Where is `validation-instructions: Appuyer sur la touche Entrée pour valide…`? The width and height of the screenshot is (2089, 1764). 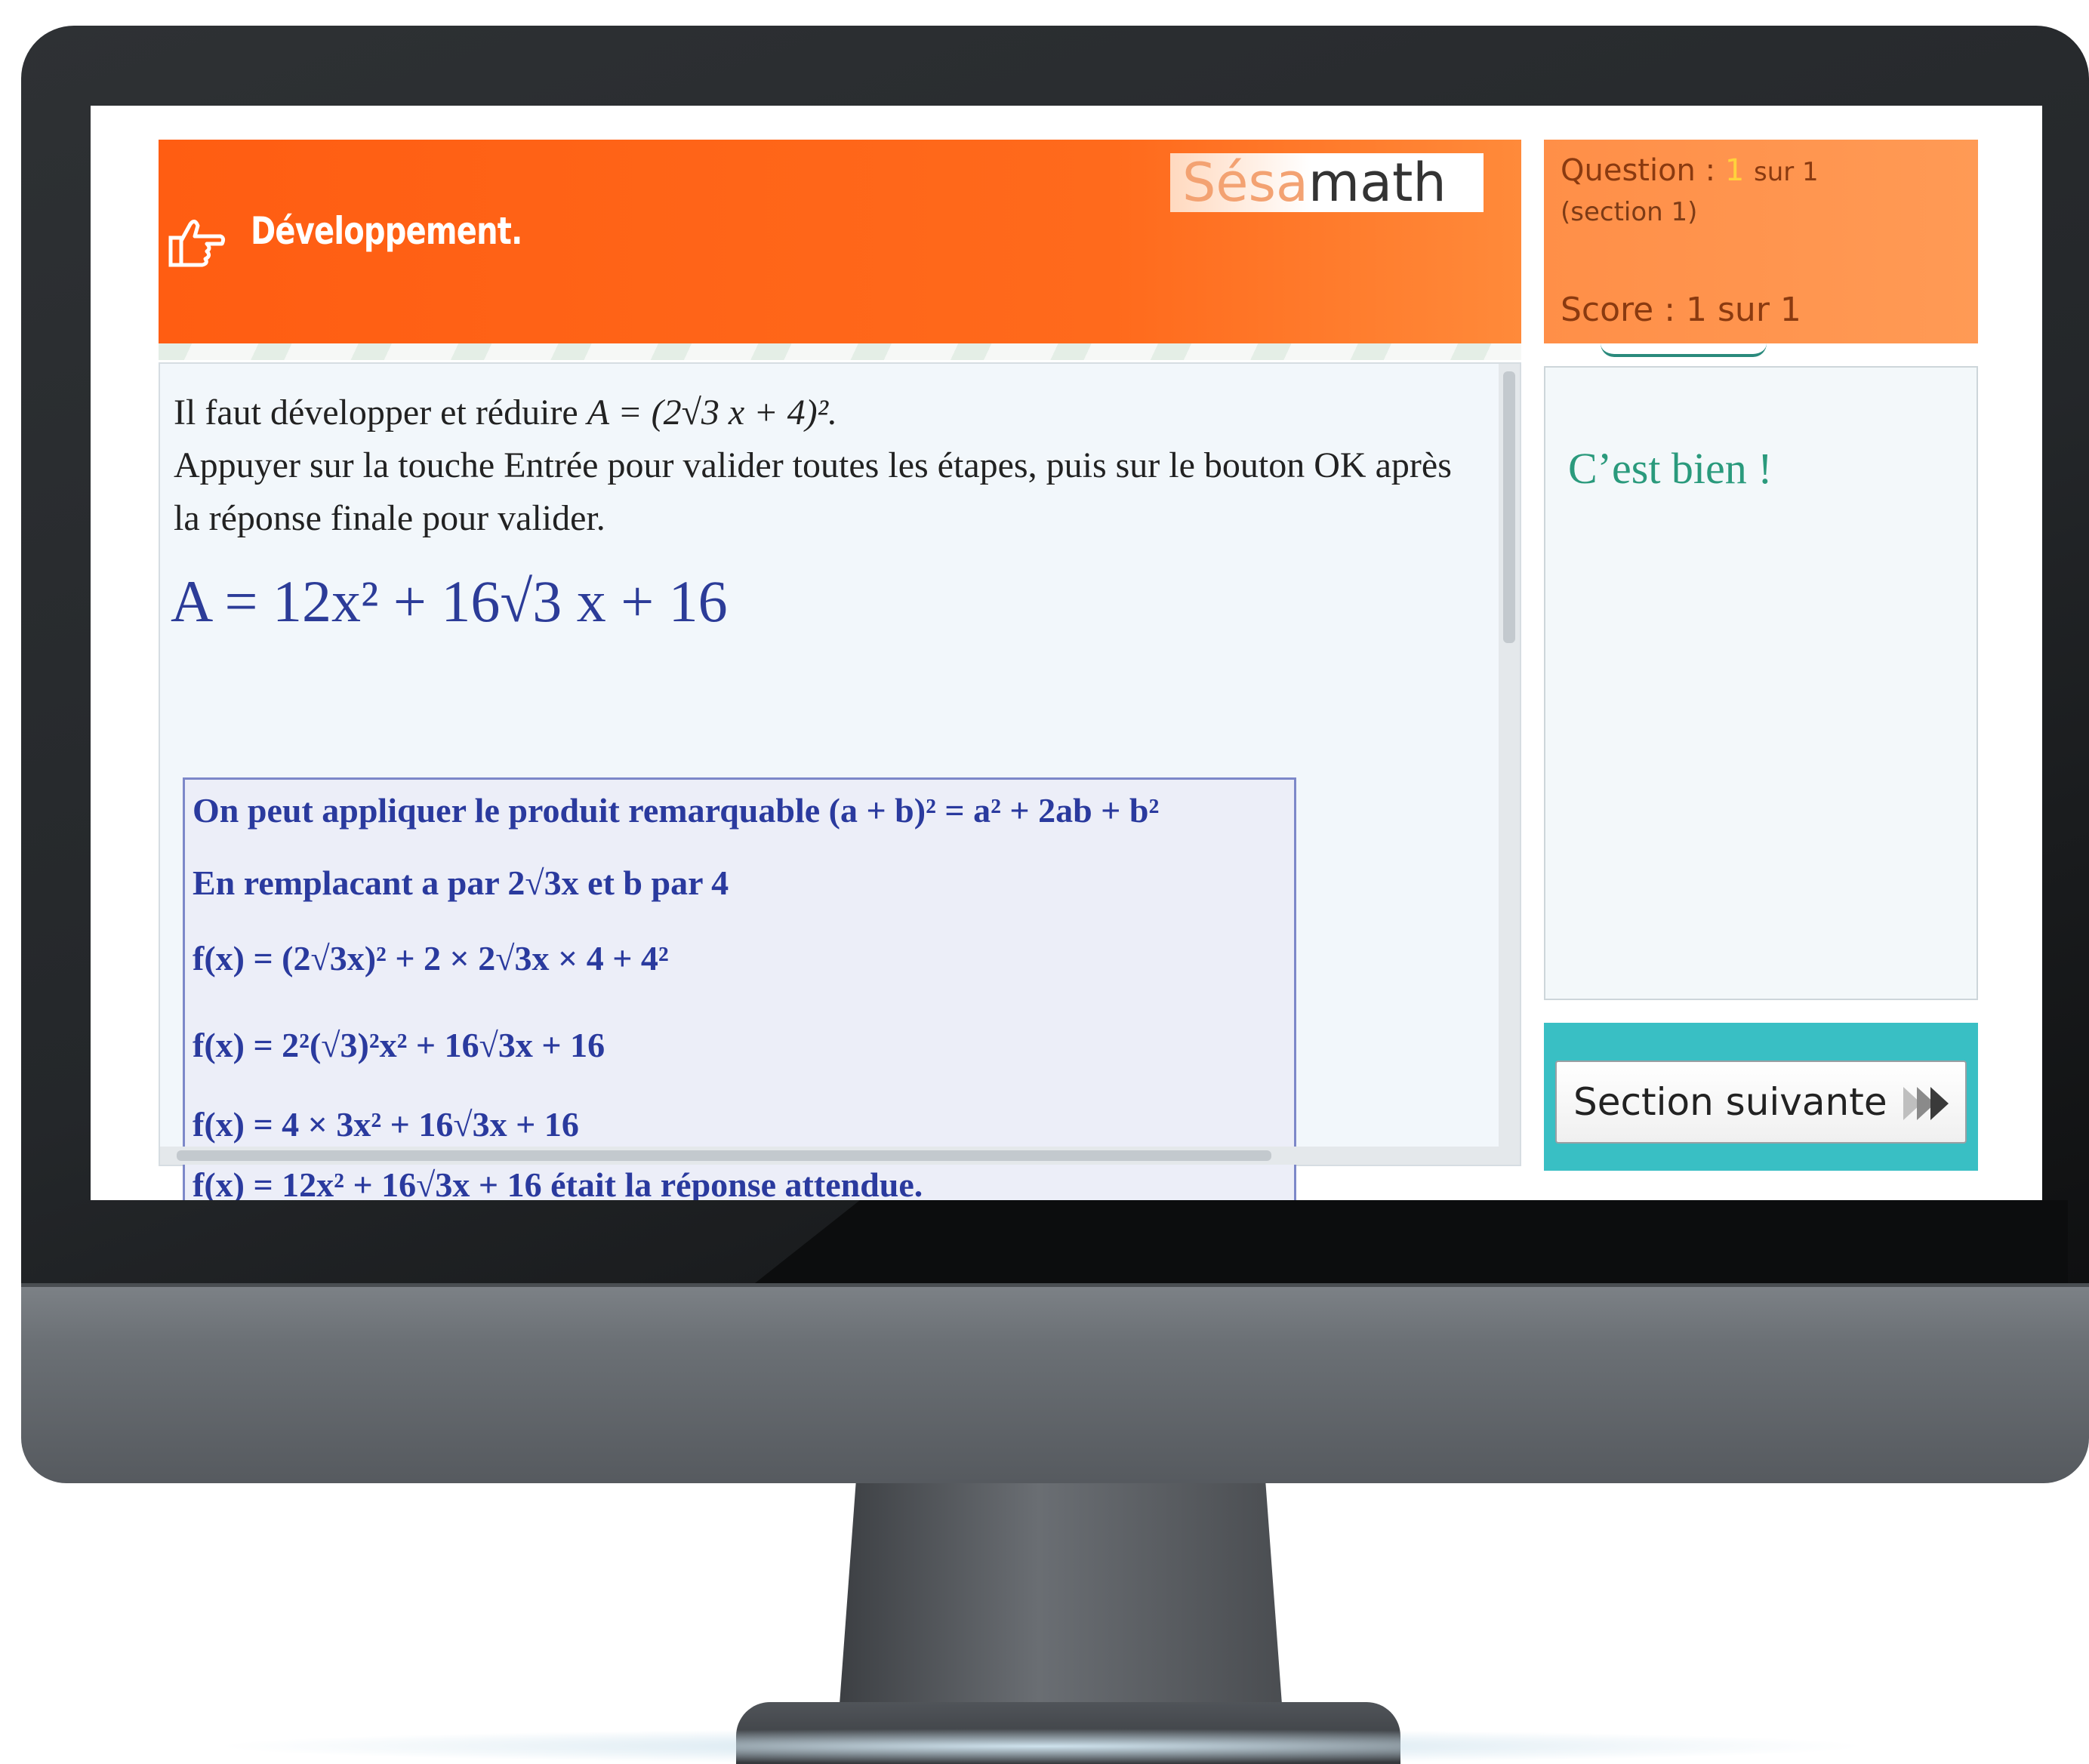
validation-instructions: Appuyer sur la touche Entrée pour valide… is located at coordinates (813, 492).